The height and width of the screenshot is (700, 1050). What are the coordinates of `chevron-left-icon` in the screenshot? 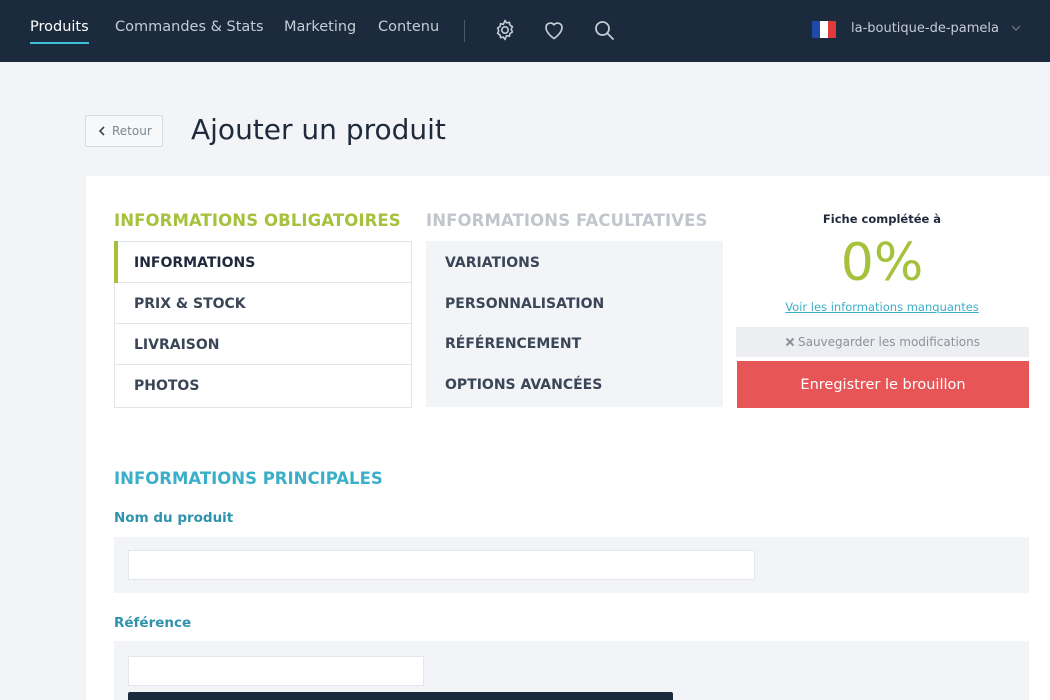 It's located at (101, 131).